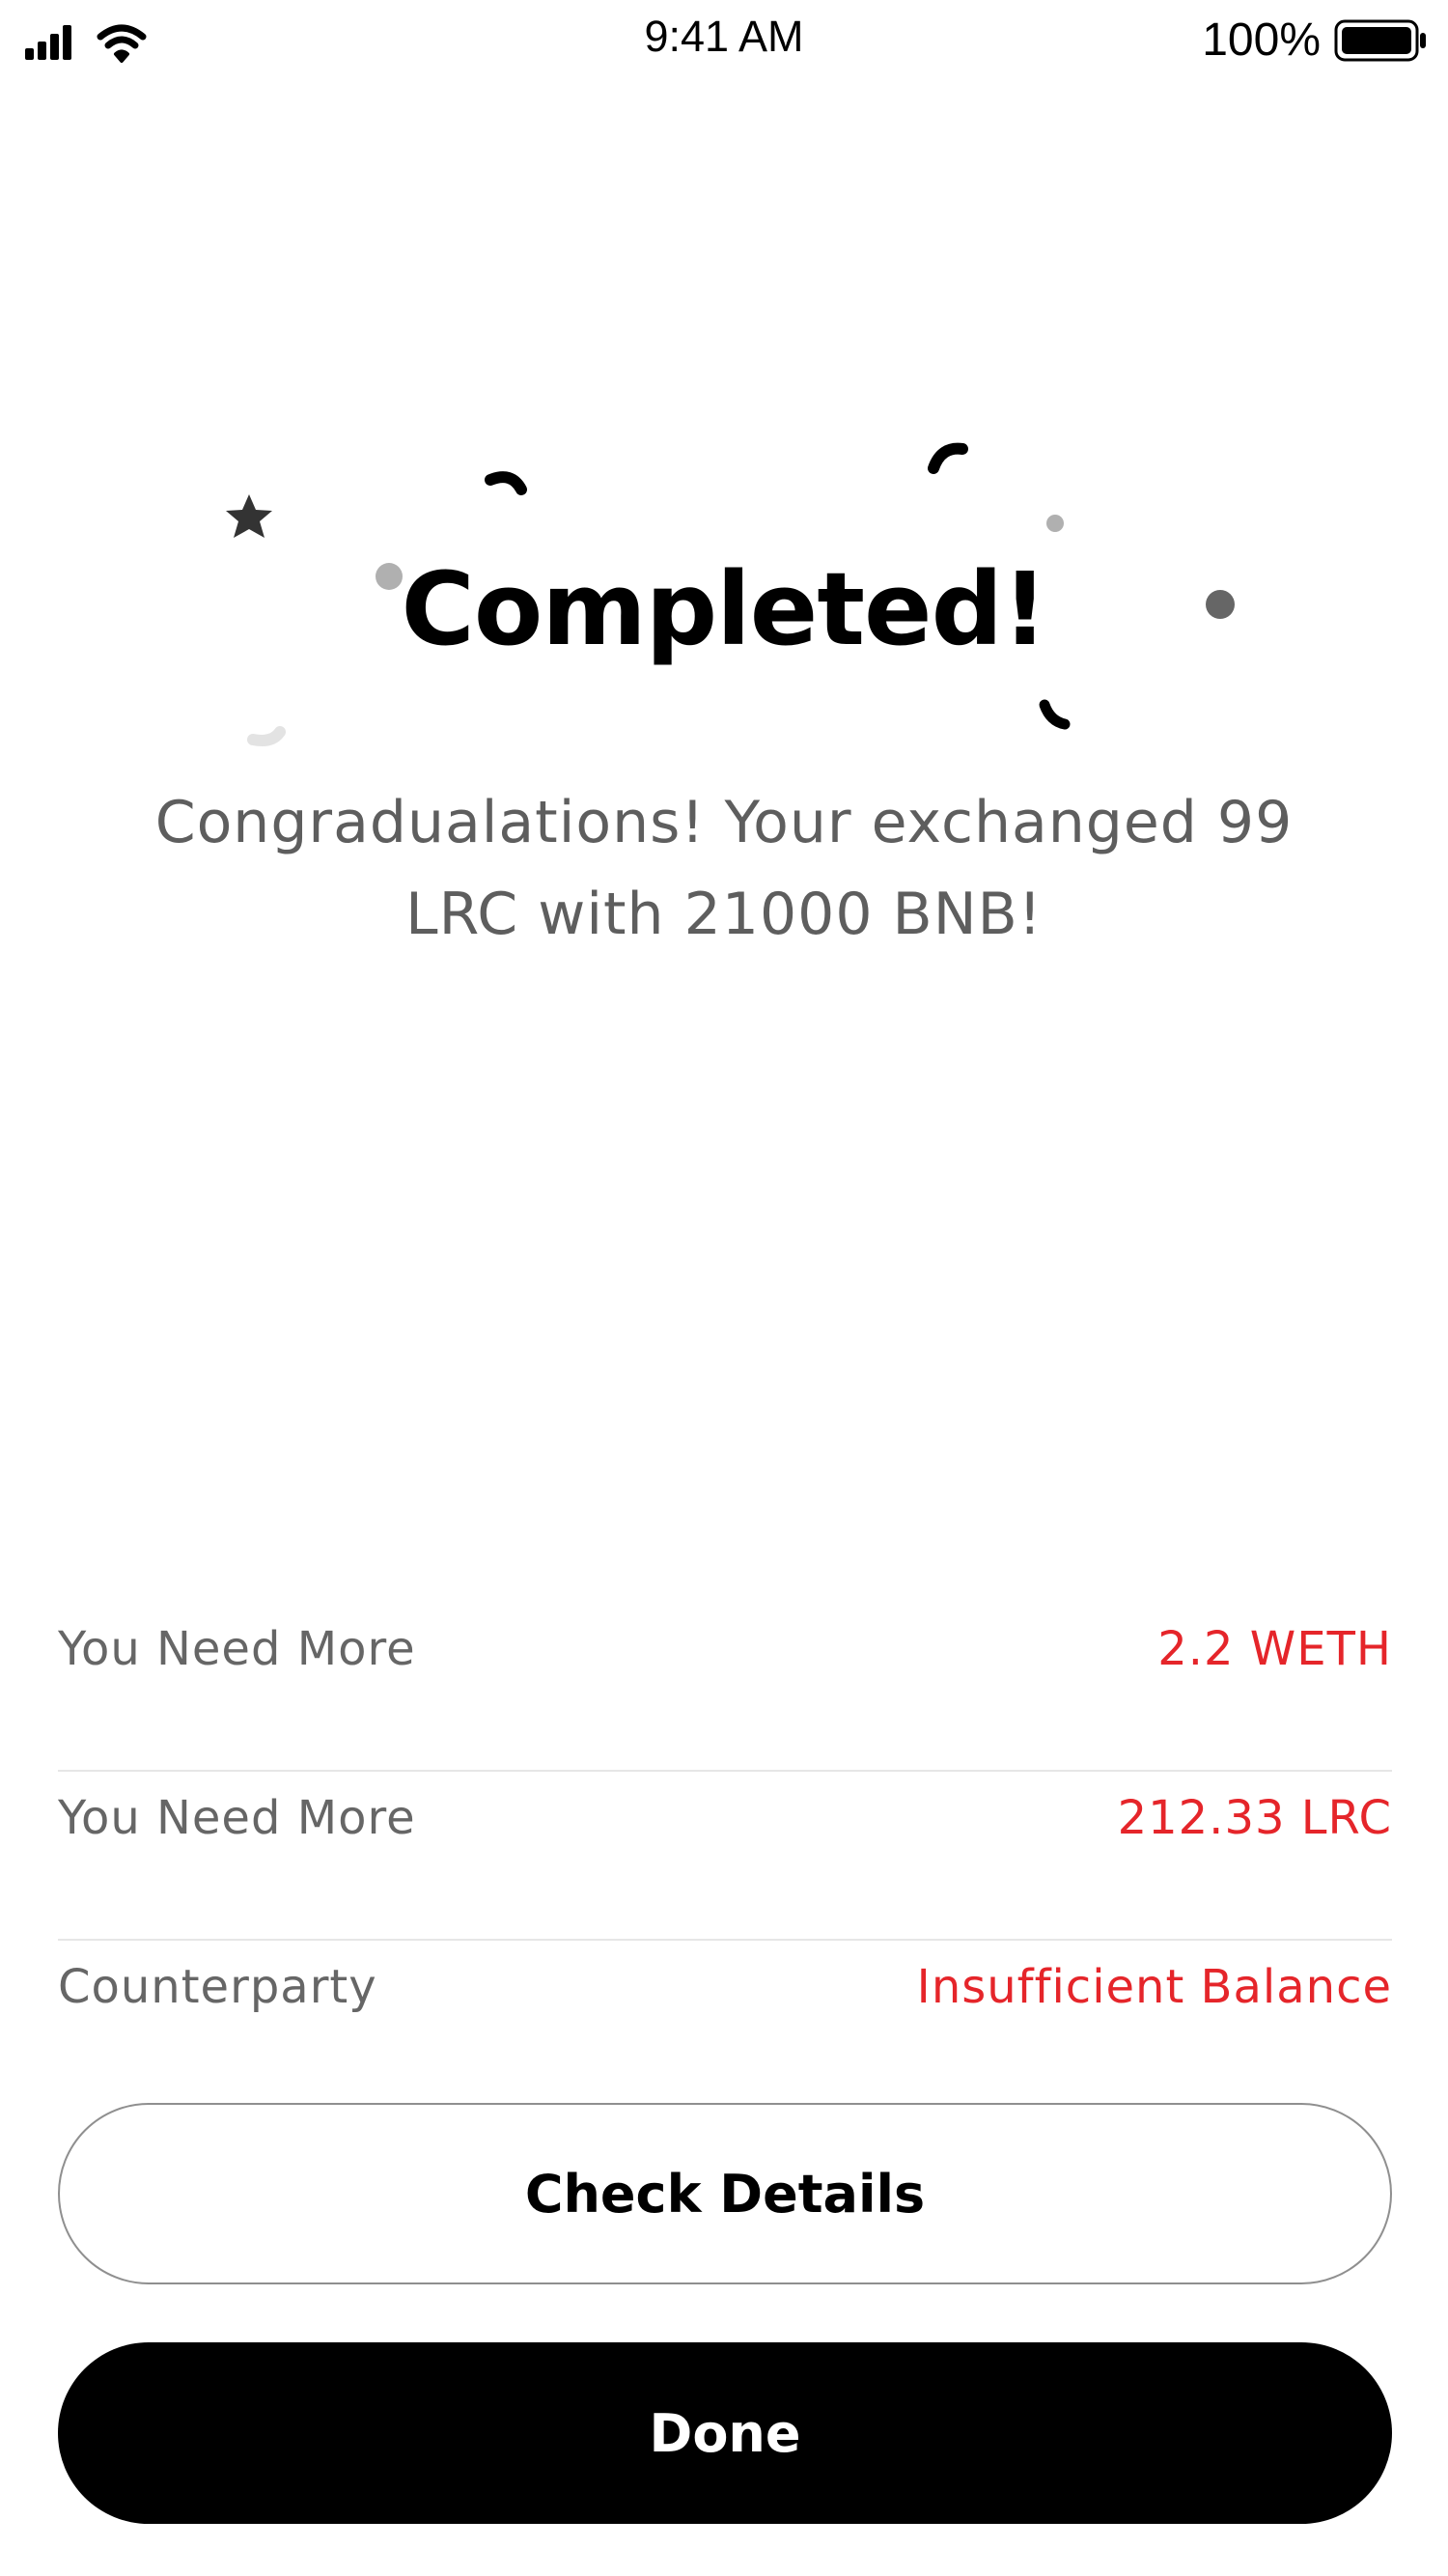 This screenshot has height=2576, width=1448. I want to click on done-button: Done, so click(725, 2433).